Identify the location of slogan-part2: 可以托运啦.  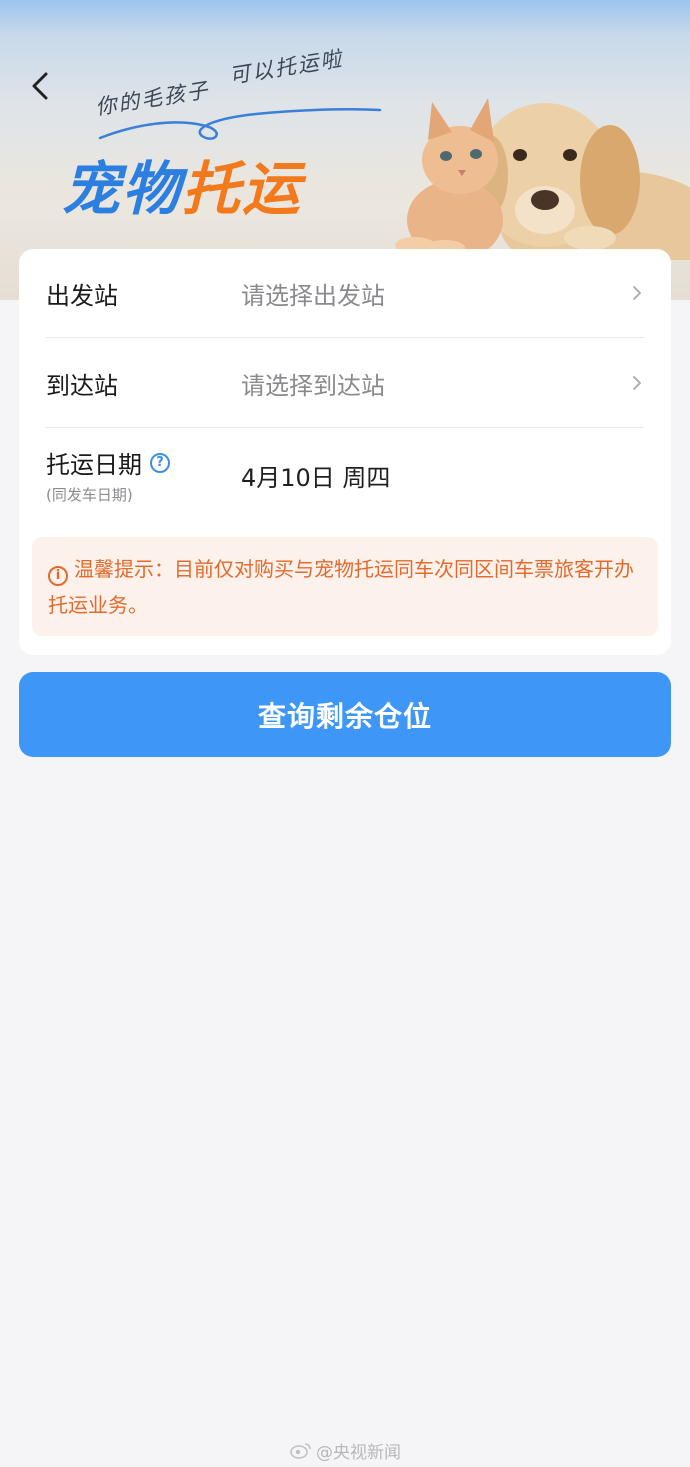
(286, 67).